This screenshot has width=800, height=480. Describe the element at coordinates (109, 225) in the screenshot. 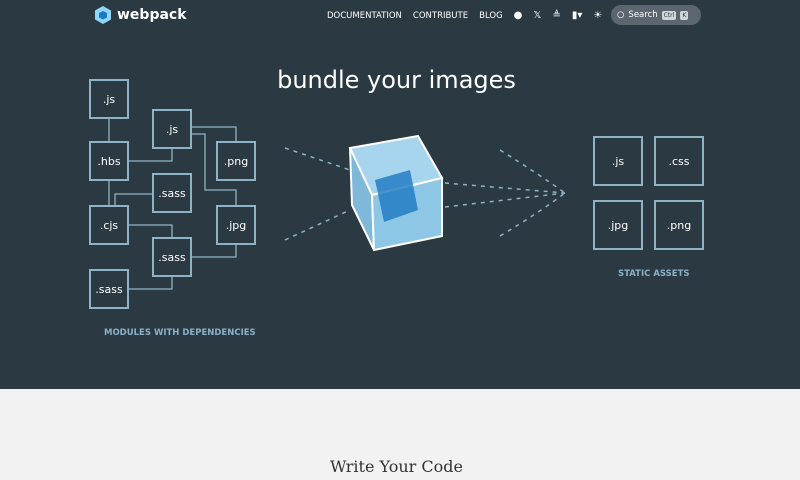

I see `module-box-label: .cjs` at that location.